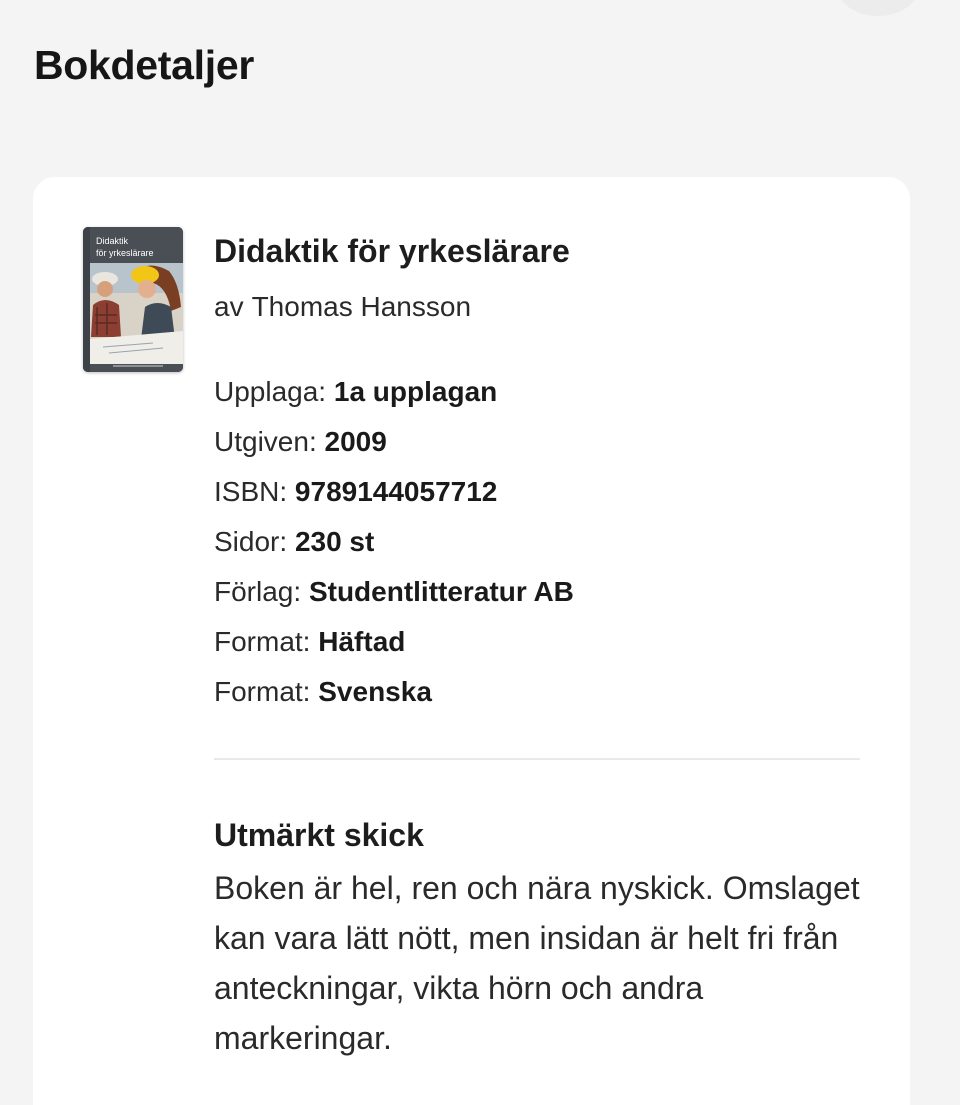 The image size is (960, 1105). I want to click on book-cover-image: Didaktik för yrkeslärare, so click(133, 299).